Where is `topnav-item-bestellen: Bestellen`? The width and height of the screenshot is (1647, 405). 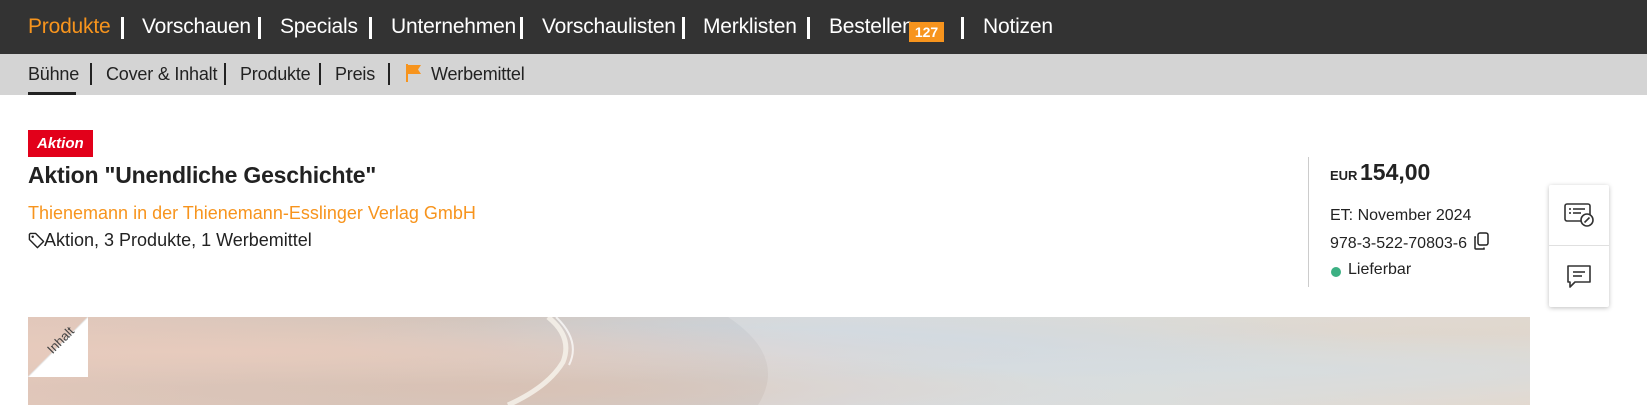
topnav-item-bestellen: Bestellen is located at coordinates (871, 27).